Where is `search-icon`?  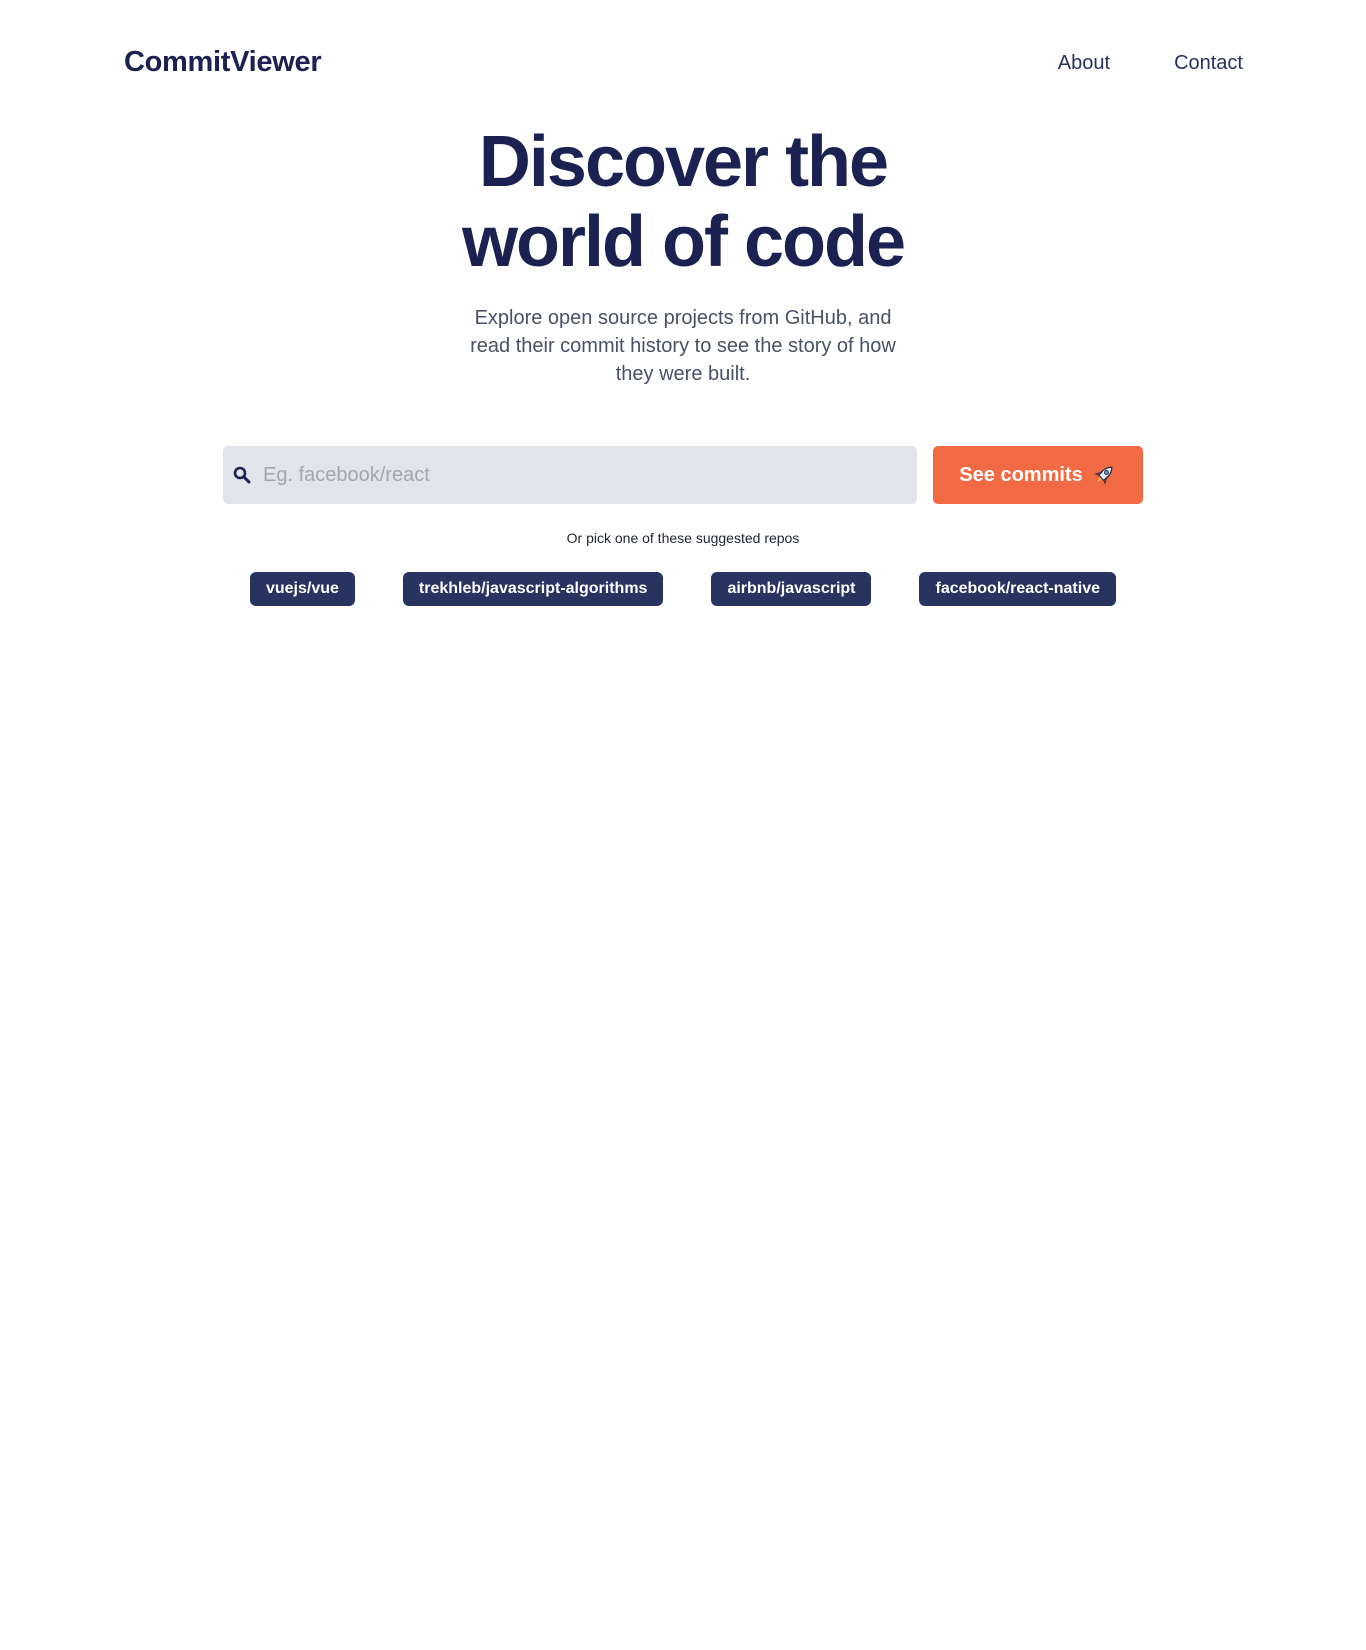 search-icon is located at coordinates (242, 475).